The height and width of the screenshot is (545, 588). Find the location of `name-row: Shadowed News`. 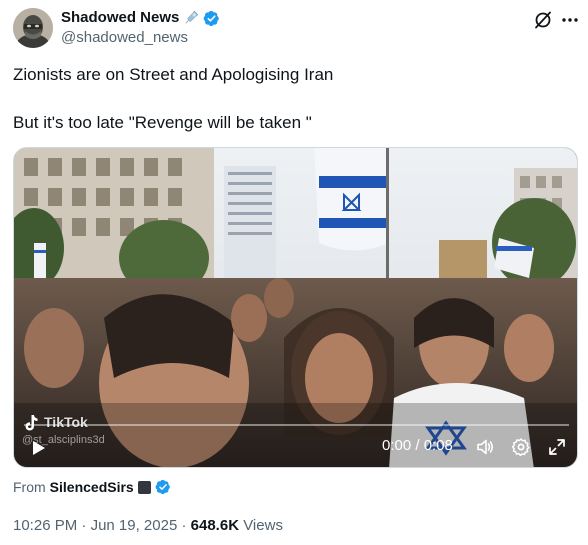

name-row: Shadowed News is located at coordinates (140, 18).